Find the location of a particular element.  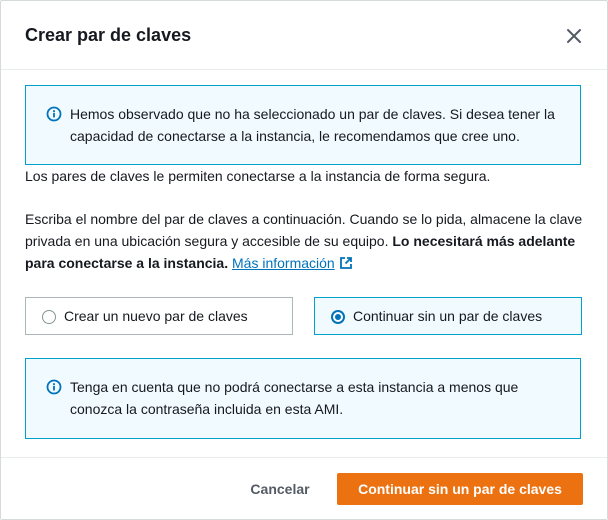

option-label: Continuar sin un par de claves is located at coordinates (448, 316).